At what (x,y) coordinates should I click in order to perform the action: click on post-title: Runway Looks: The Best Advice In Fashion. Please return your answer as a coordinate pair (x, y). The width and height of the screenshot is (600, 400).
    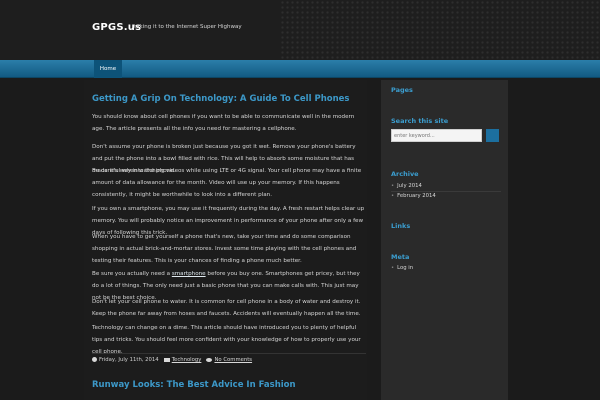
    Looking at the image, I should click on (194, 385).